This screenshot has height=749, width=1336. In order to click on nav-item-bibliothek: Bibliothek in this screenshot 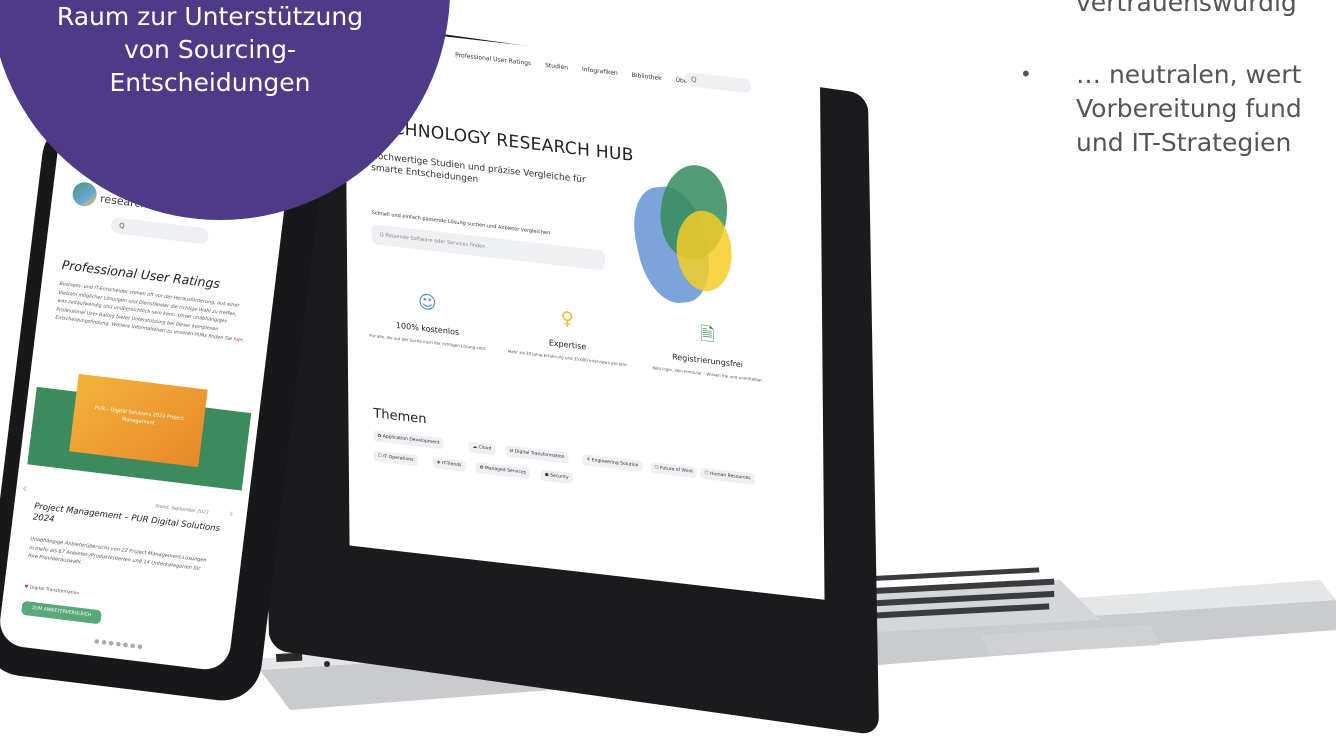, I will do `click(647, 77)`.